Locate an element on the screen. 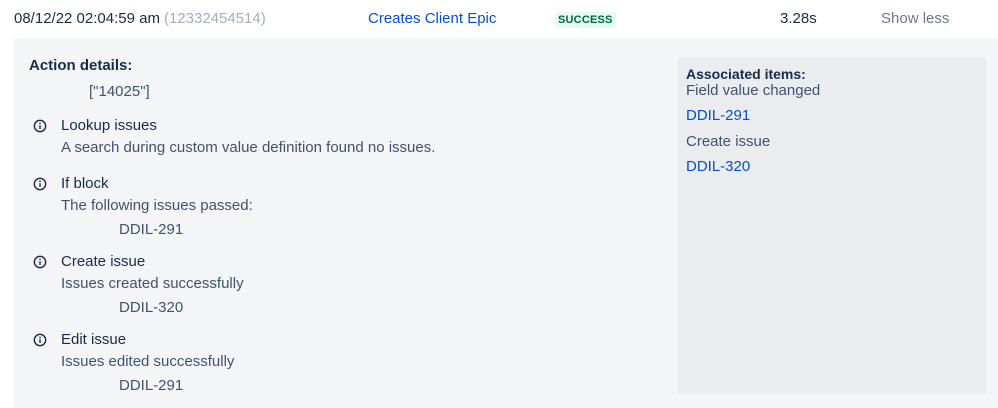 The image size is (998, 408). timestamp-text: 08/12/22 02:04:59 am is located at coordinates (87, 18).